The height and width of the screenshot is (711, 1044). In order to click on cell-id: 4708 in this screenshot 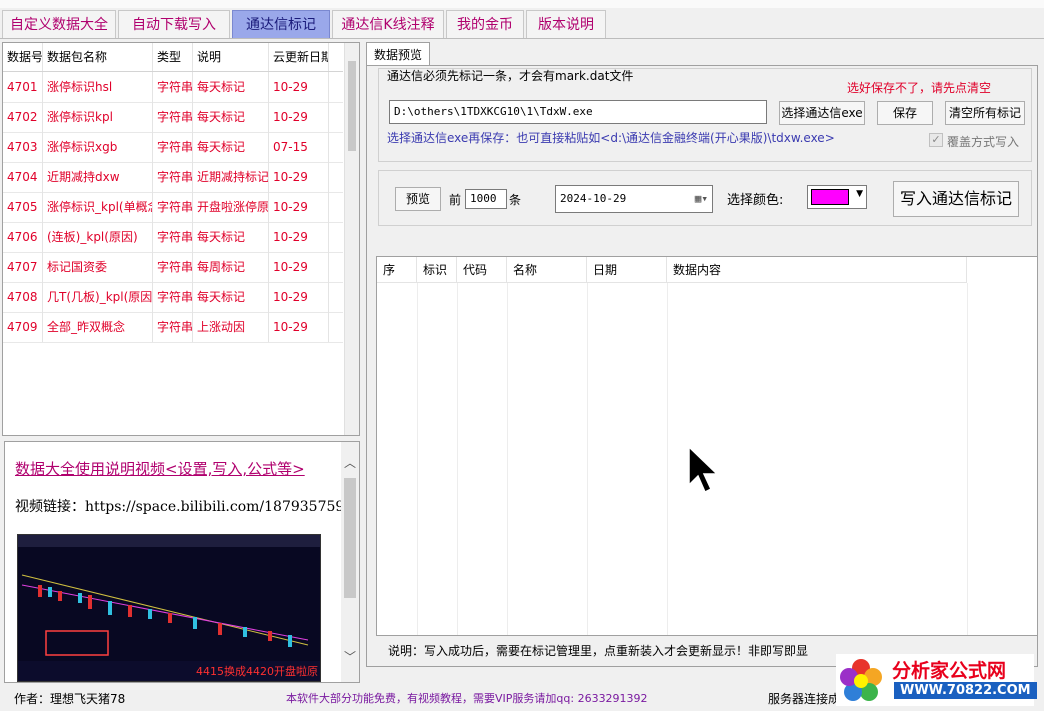, I will do `click(23, 297)`.